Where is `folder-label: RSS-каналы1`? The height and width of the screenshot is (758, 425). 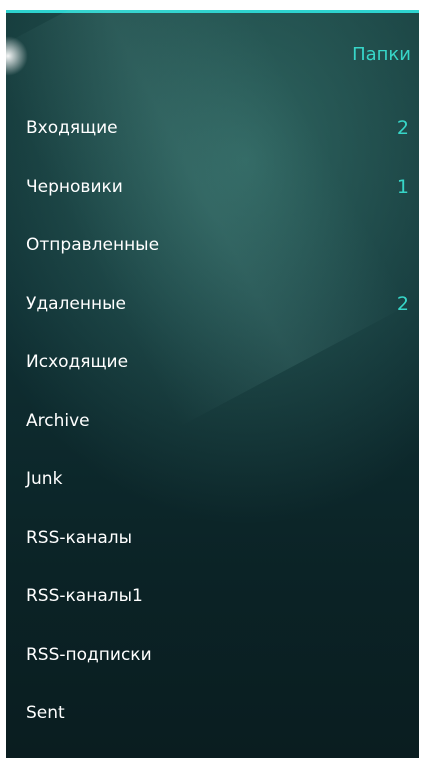 folder-label: RSS-каналы1 is located at coordinates (84, 596).